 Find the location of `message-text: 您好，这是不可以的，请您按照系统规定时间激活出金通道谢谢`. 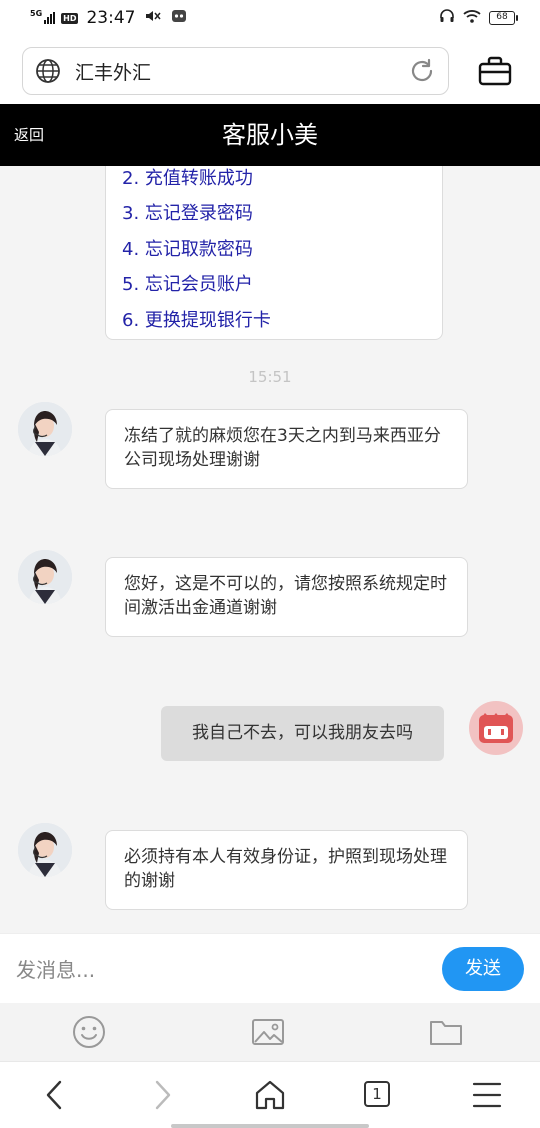

message-text: 您好，这是不可以的，请您按照系统规定时间激活出金通道谢谢 is located at coordinates (285, 596).